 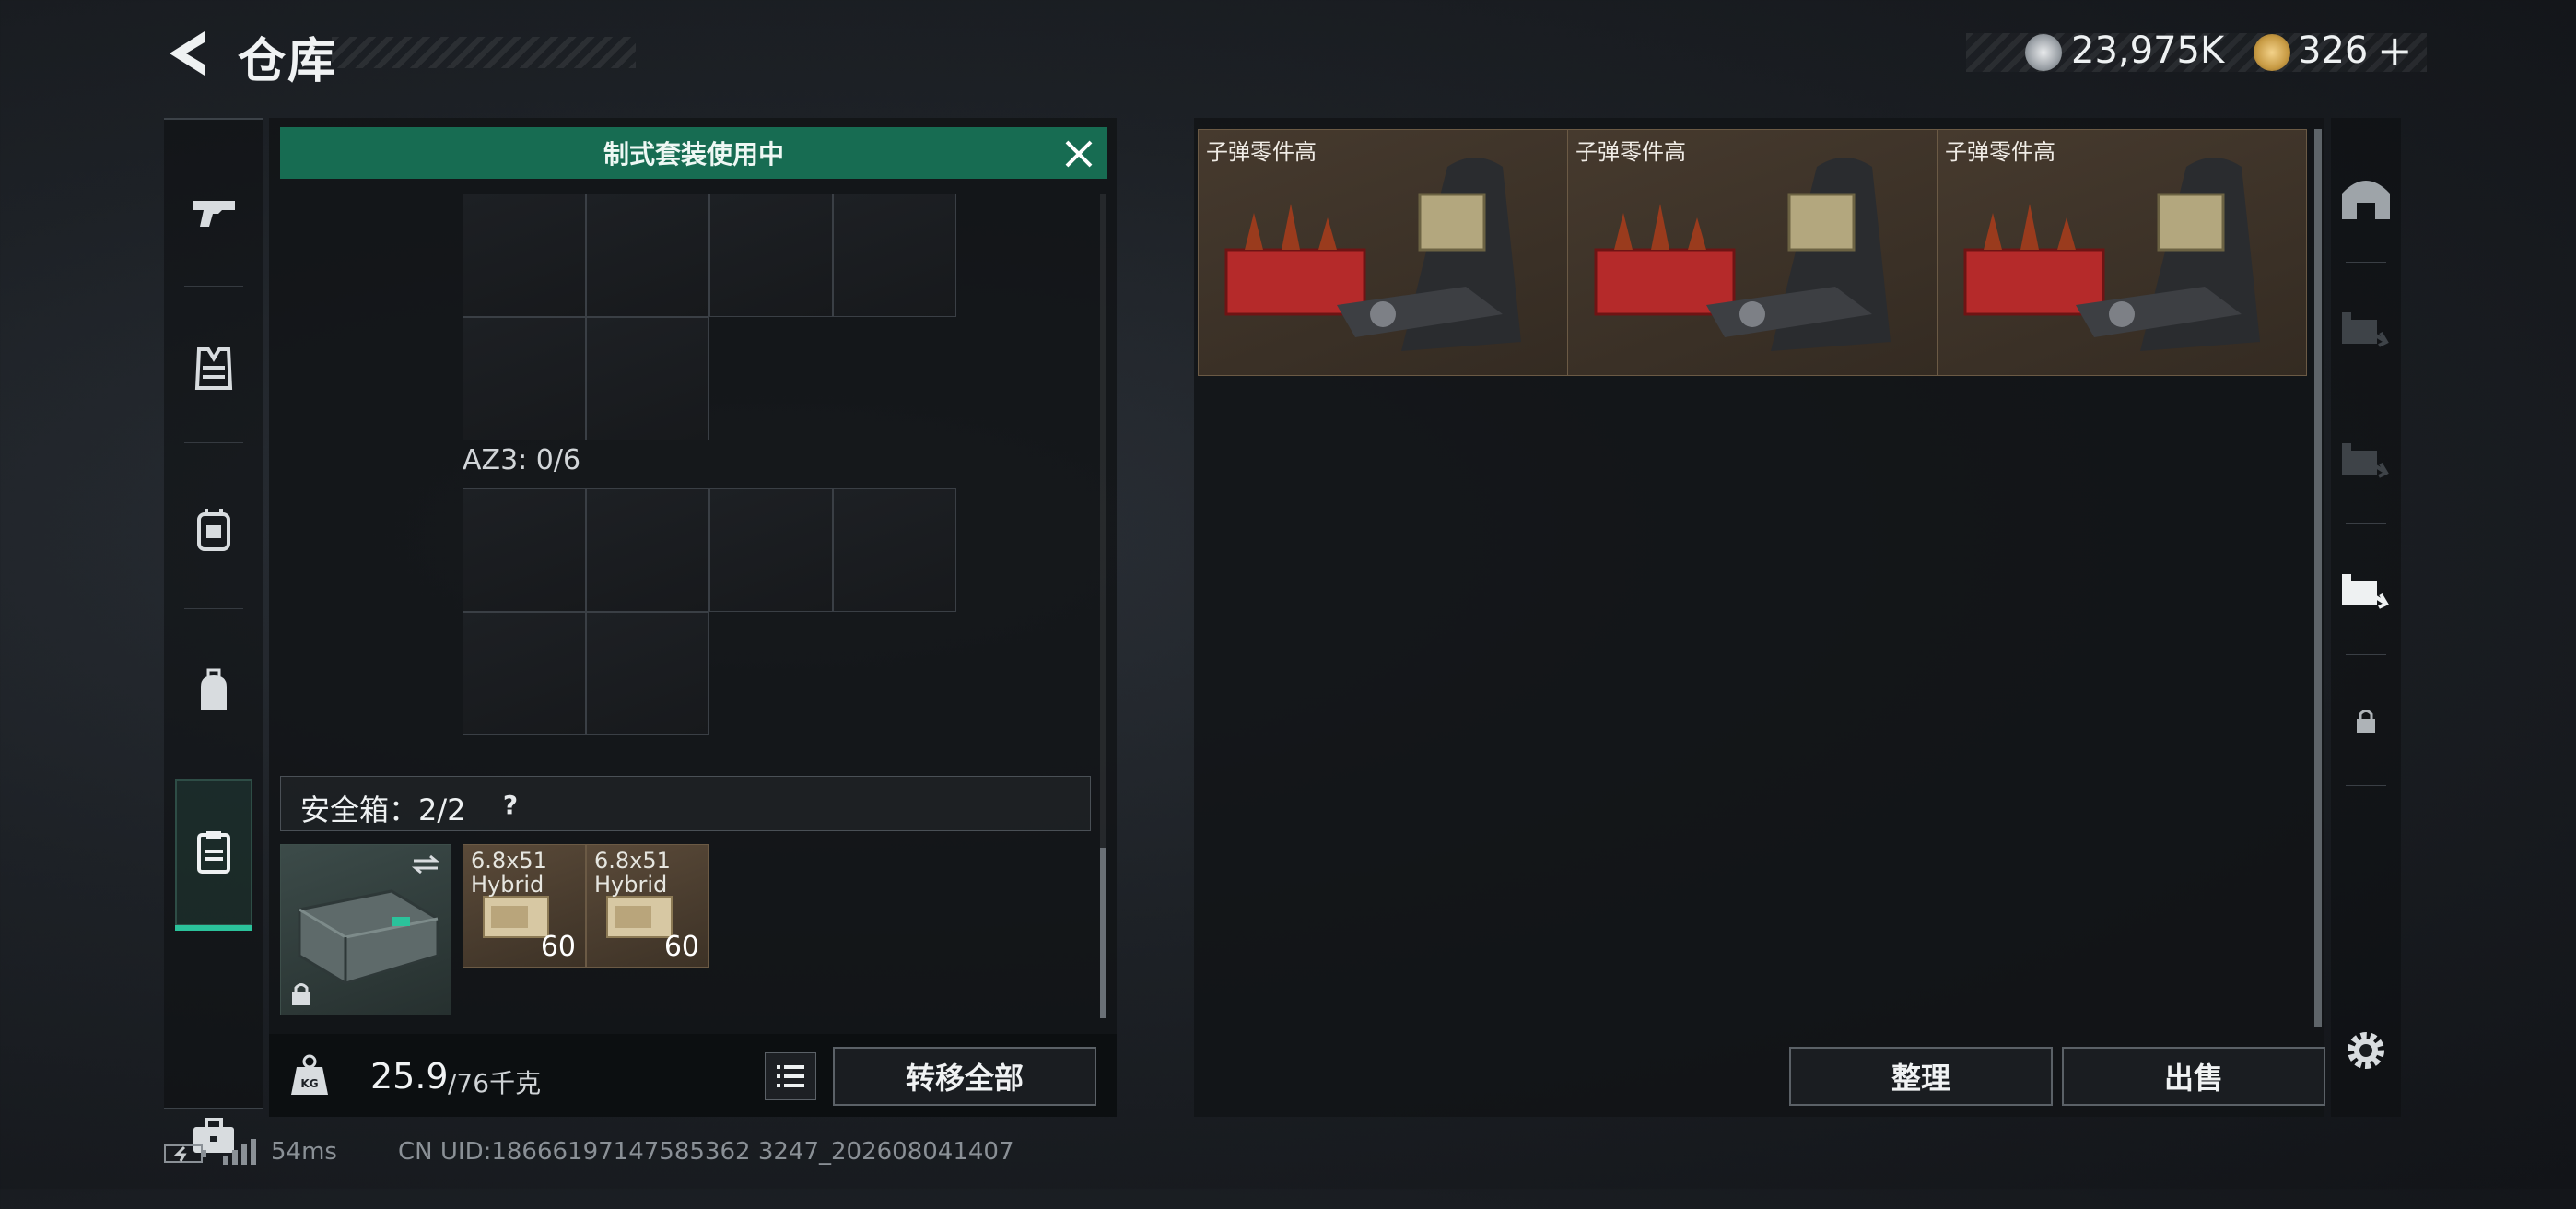 I want to click on silver-currency: 23,975K, so click(x=2148, y=51).